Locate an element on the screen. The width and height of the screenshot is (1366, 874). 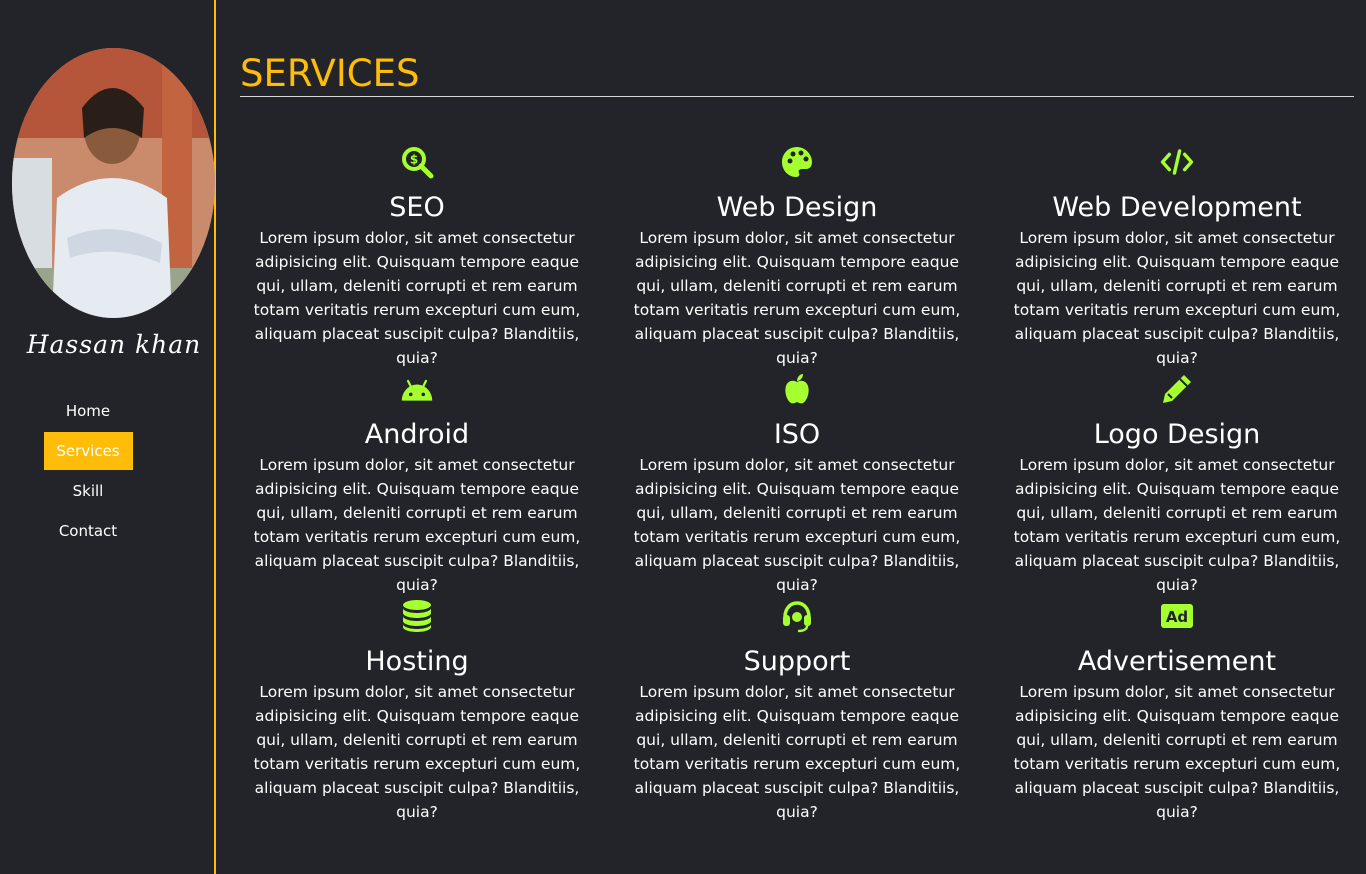
svg-text: Ad is located at coordinates (1177, 617).